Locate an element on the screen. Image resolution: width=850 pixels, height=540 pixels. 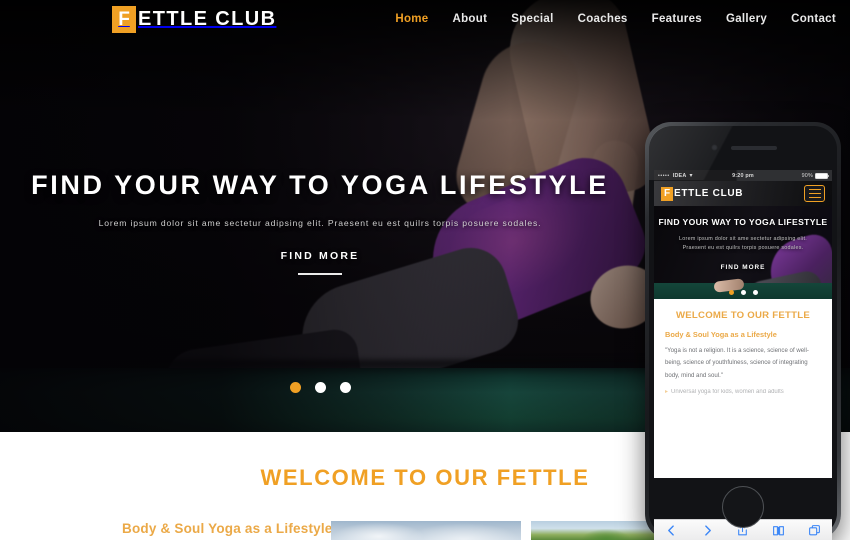
phone-carousel-dots is located at coordinates (743, 292).